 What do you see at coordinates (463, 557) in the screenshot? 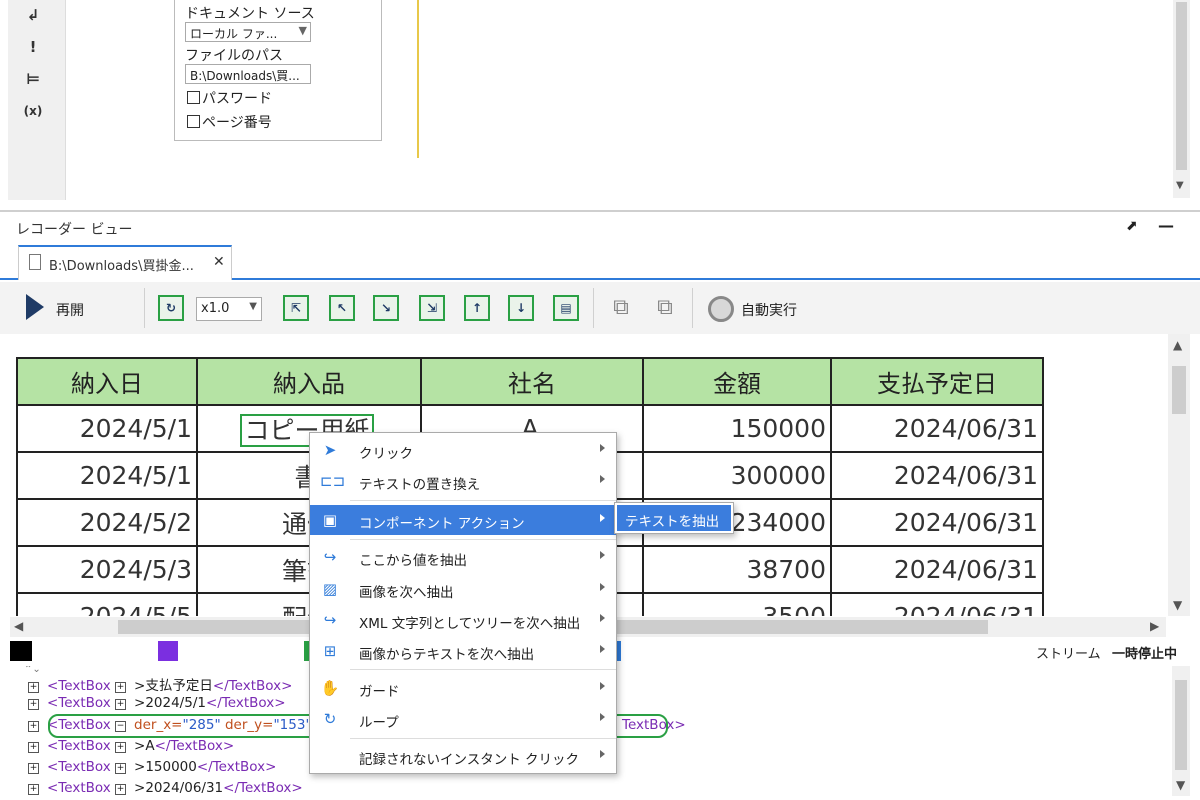
I see `menu-item-extract-value: ↪ ここから値を抽出` at bounding box center [463, 557].